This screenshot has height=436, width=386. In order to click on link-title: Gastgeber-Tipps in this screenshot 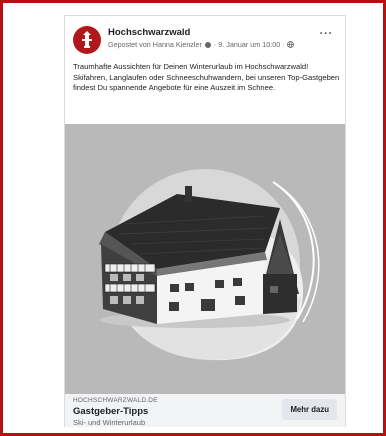, I will do `click(110, 411)`.